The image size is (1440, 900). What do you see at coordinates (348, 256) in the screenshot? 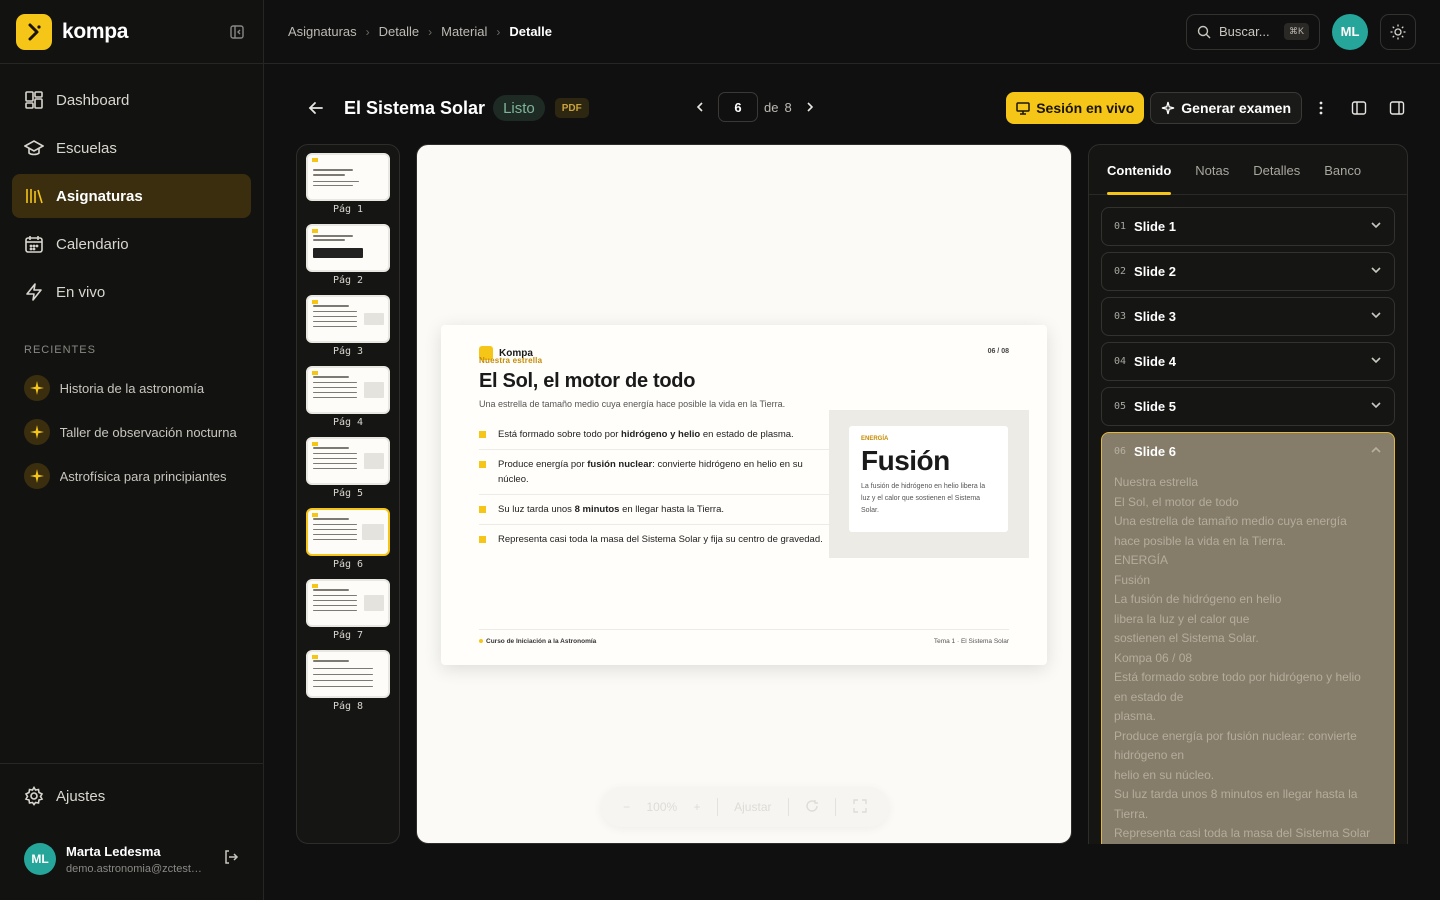
I see `thumbnail-page-2: Pág 2` at bounding box center [348, 256].